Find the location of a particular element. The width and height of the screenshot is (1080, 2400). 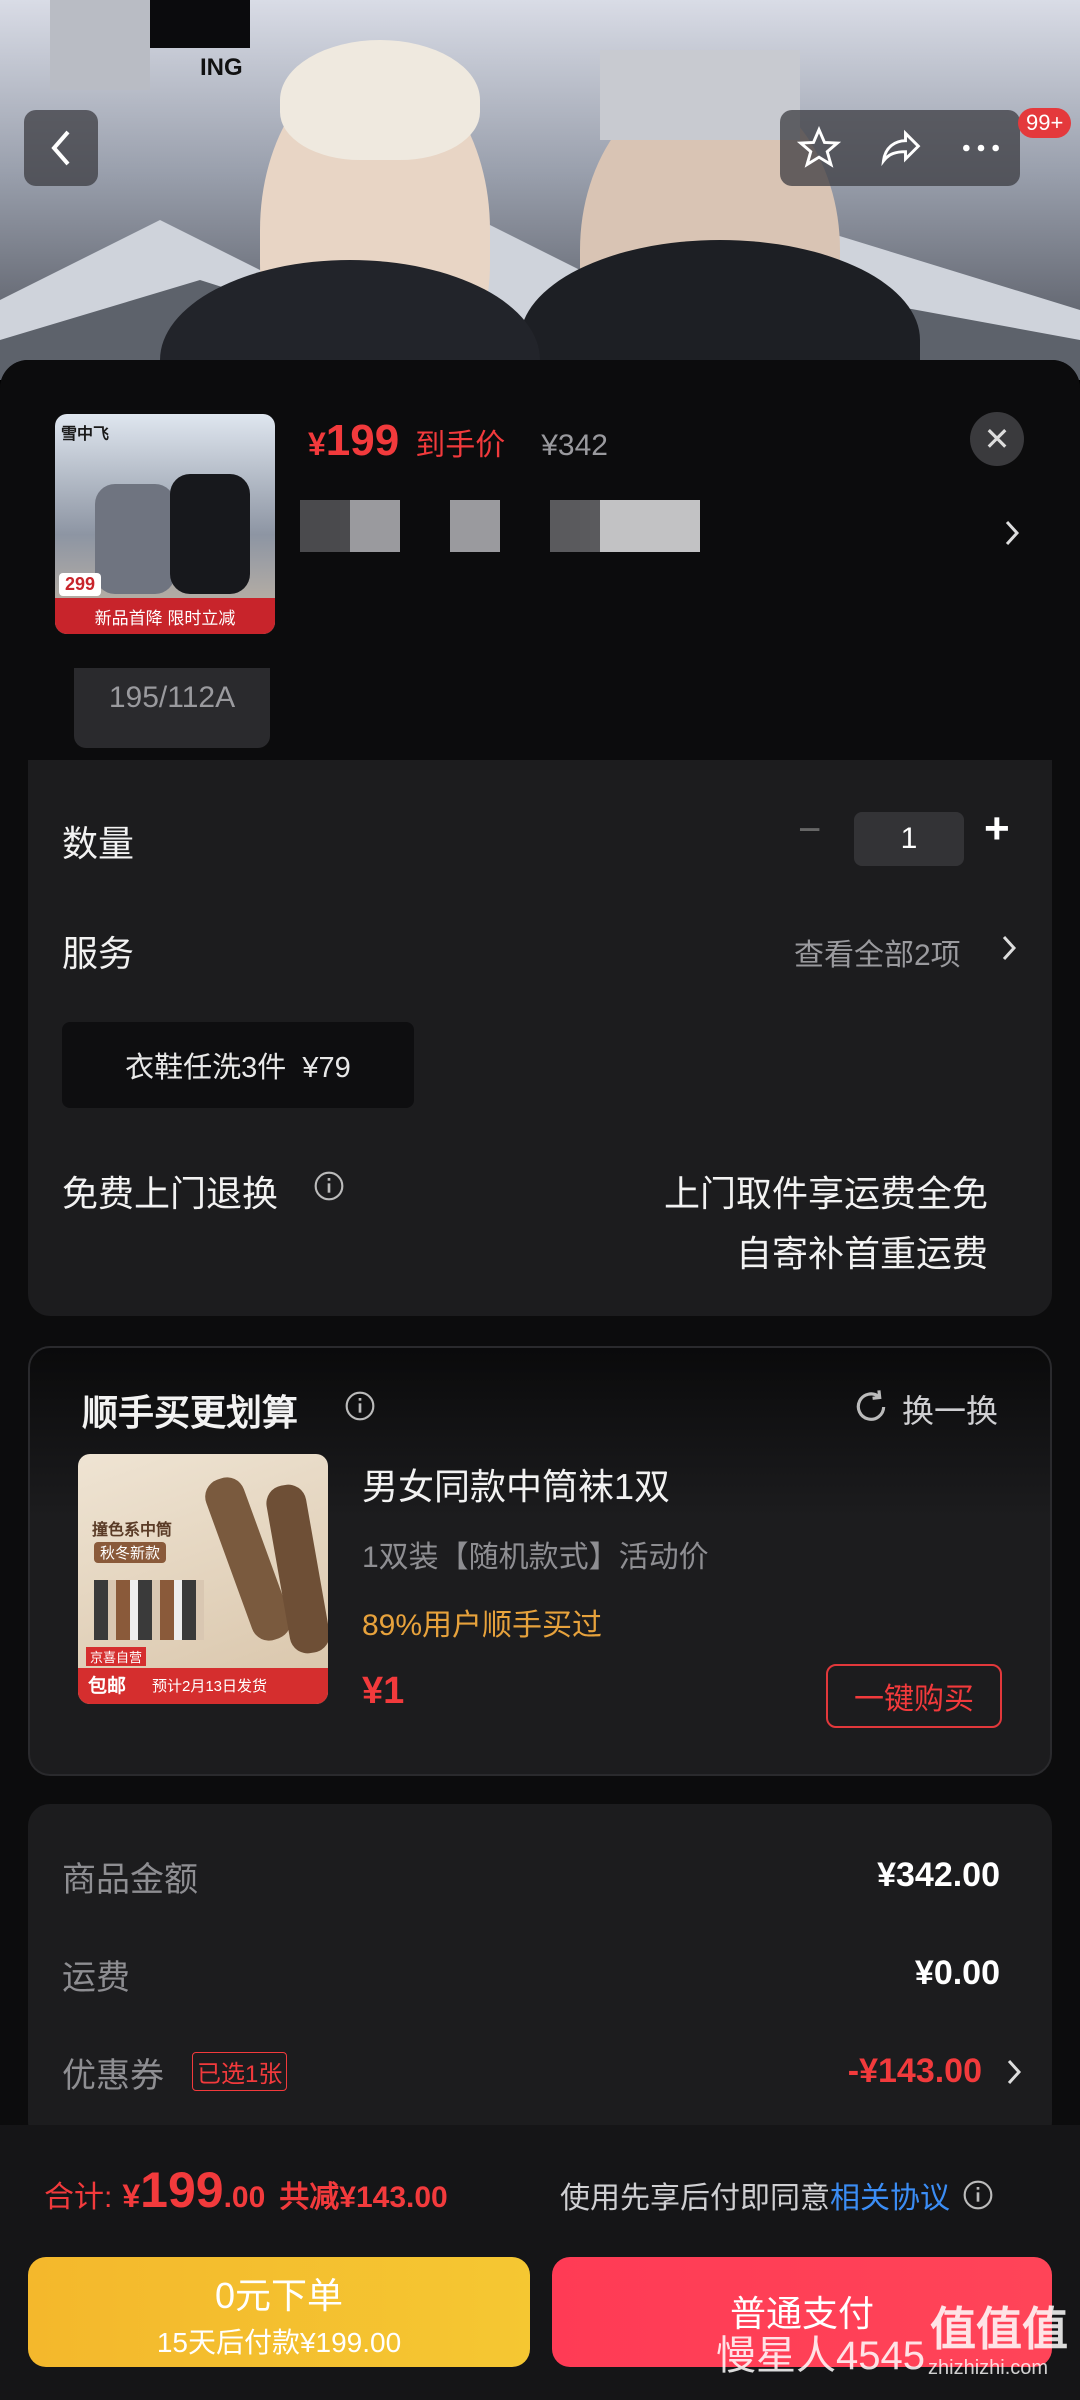

total-symbol: ¥ is located at coordinates (131, 2196).